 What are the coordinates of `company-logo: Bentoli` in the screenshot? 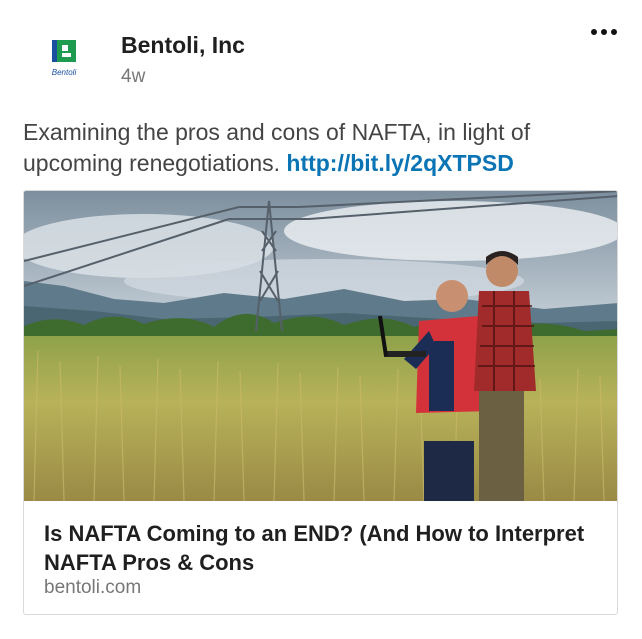 It's located at (64, 58).